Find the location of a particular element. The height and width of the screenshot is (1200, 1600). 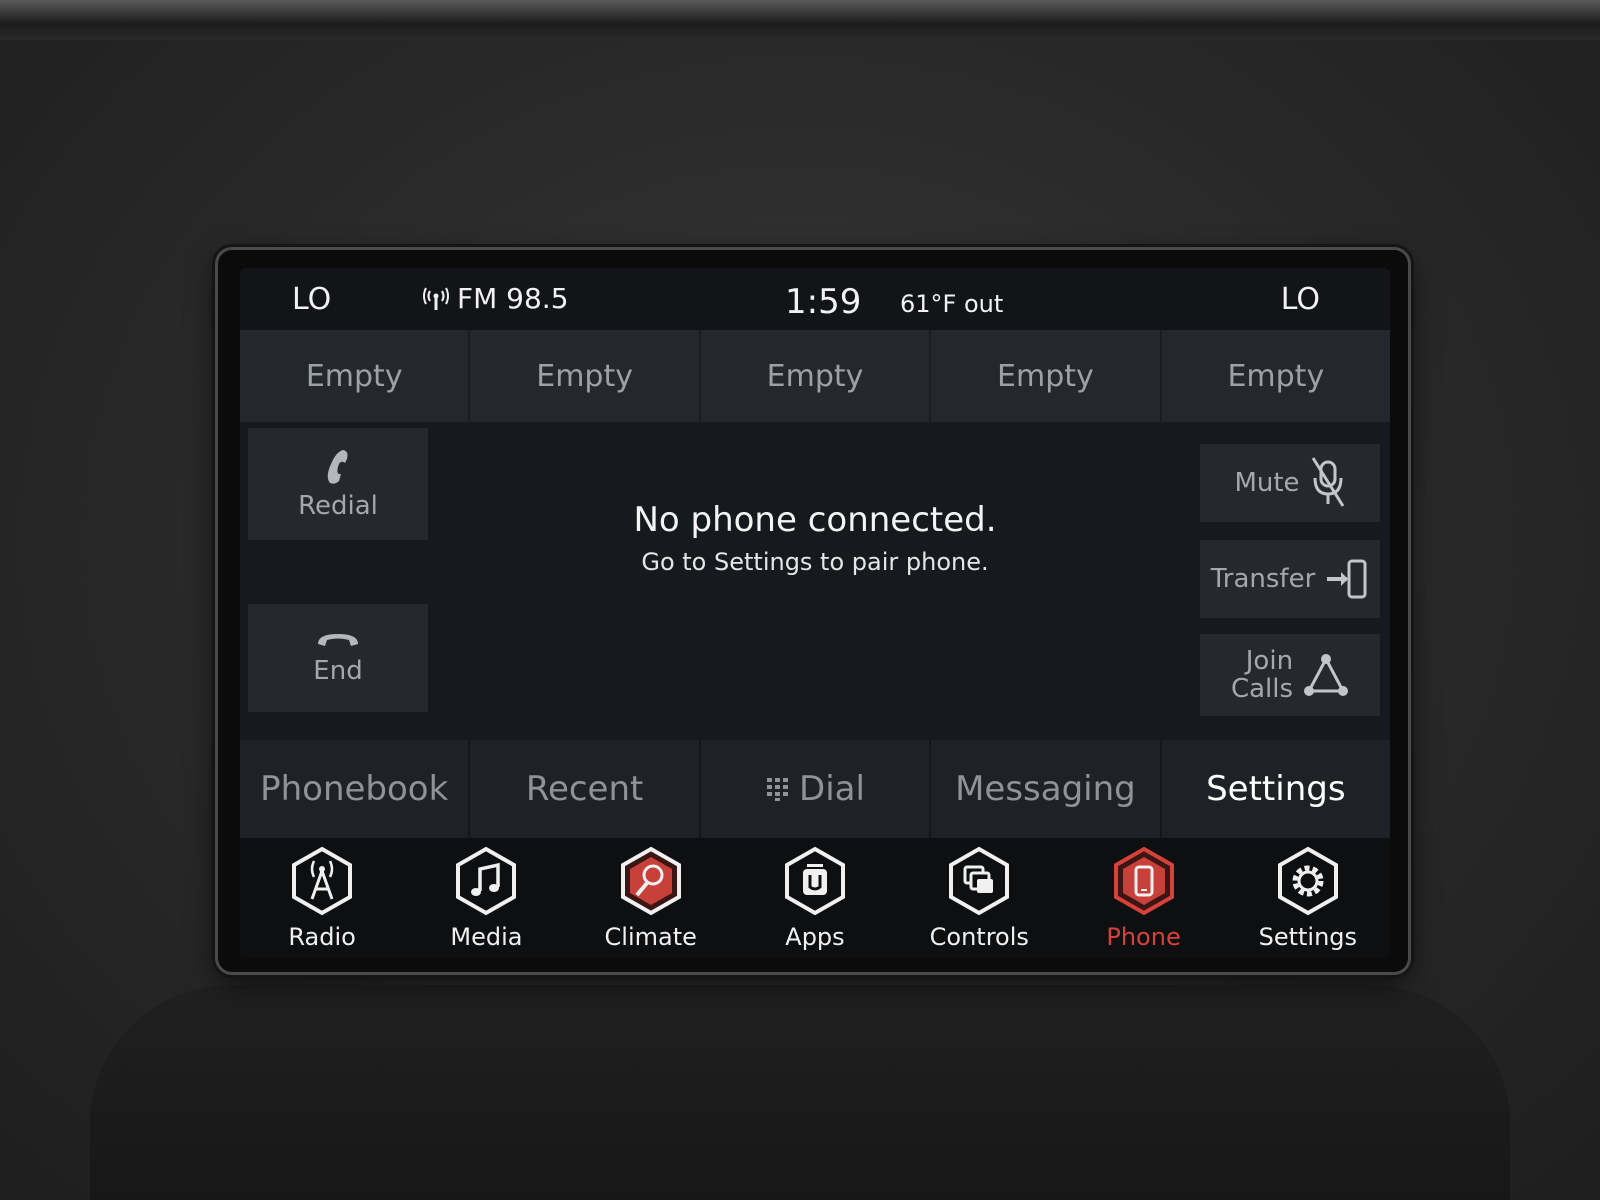

radio-tower-icon is located at coordinates (322, 881).